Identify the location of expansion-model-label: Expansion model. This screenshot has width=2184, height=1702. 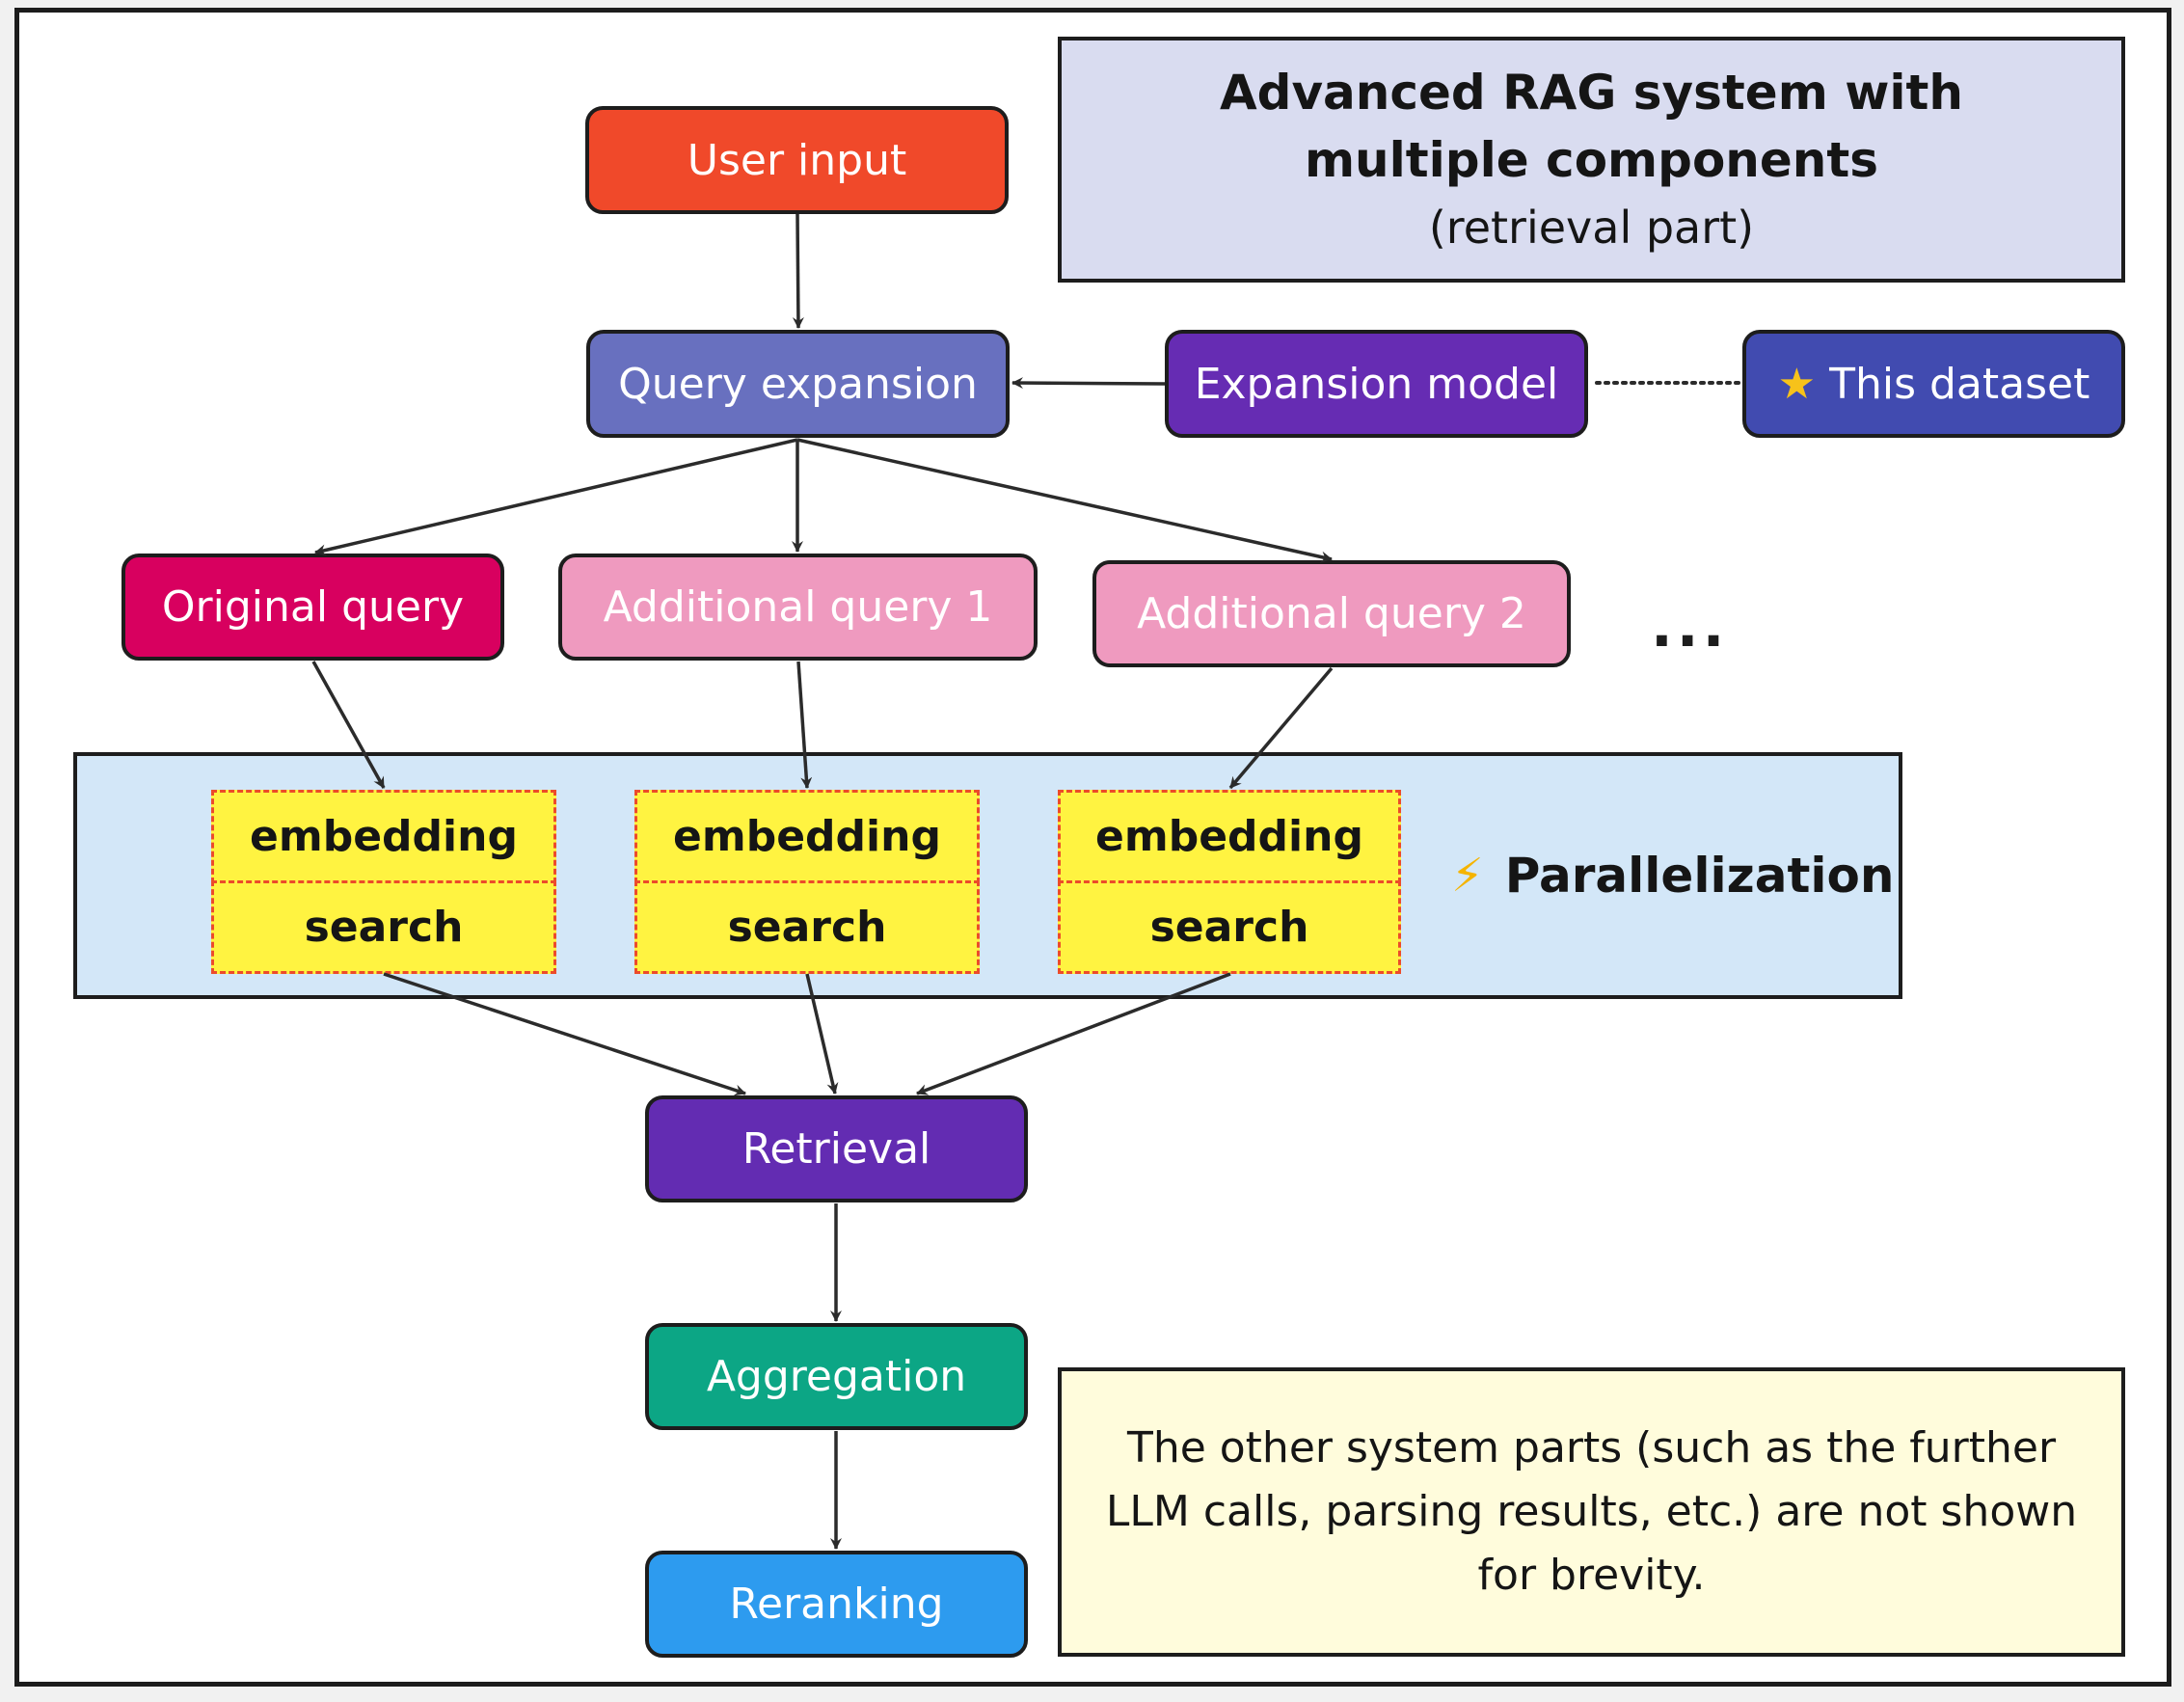
(1376, 384).